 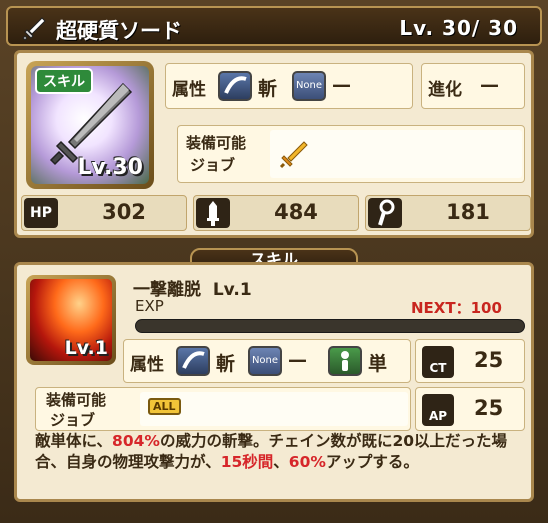 What do you see at coordinates (235, 86) in the screenshot?
I see `slash-icon` at bounding box center [235, 86].